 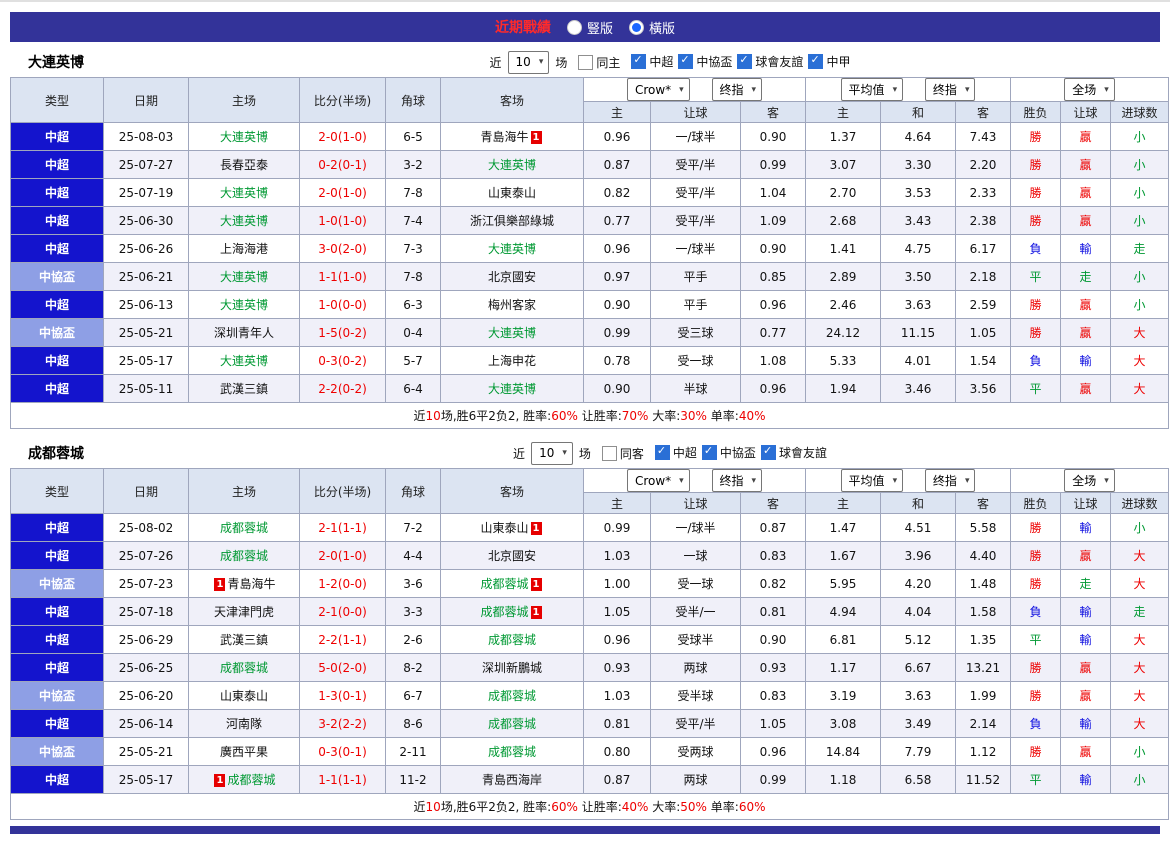 I want to click on avg-draw: 6.67, so click(x=918, y=667).